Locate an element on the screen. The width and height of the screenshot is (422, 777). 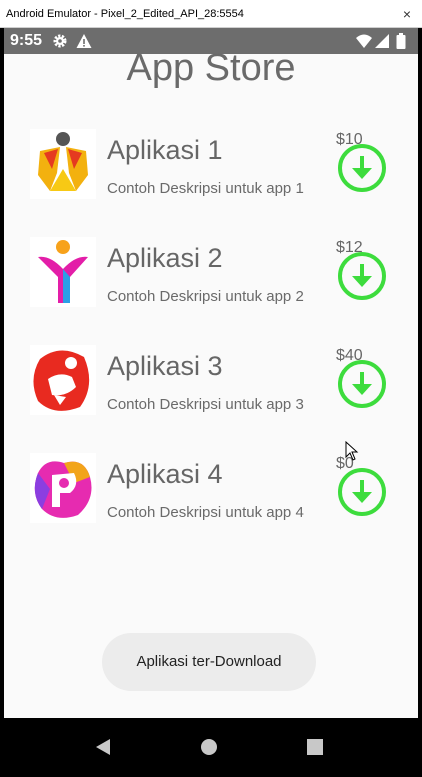
close-icon: × is located at coordinates (407, 14).